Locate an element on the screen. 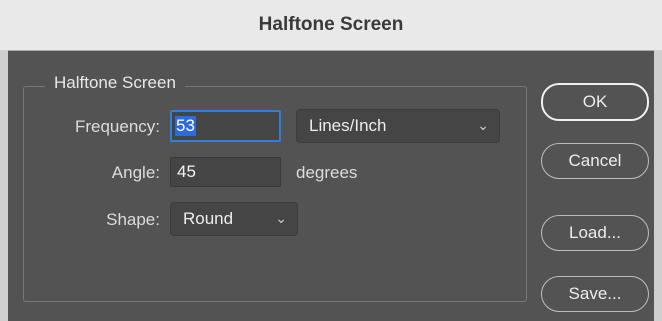 The height and width of the screenshot is (321, 662). frequency-label: Frequency: is located at coordinates (117, 126).